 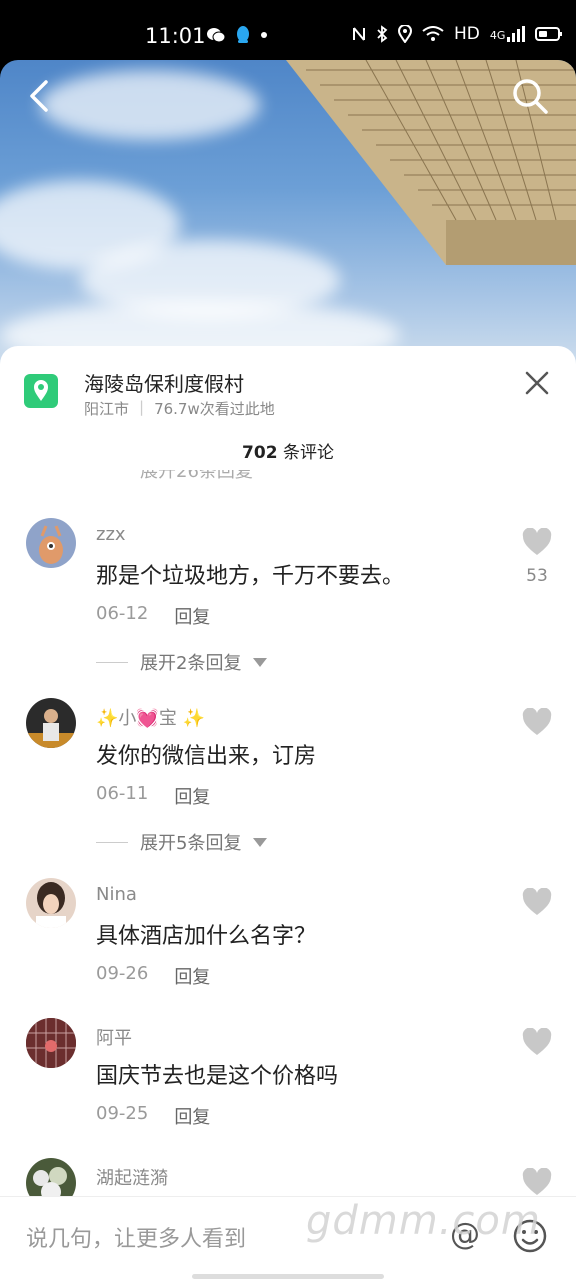 What do you see at coordinates (132, 1177) in the screenshot?
I see `comment-username: 湖起涟漪` at bounding box center [132, 1177].